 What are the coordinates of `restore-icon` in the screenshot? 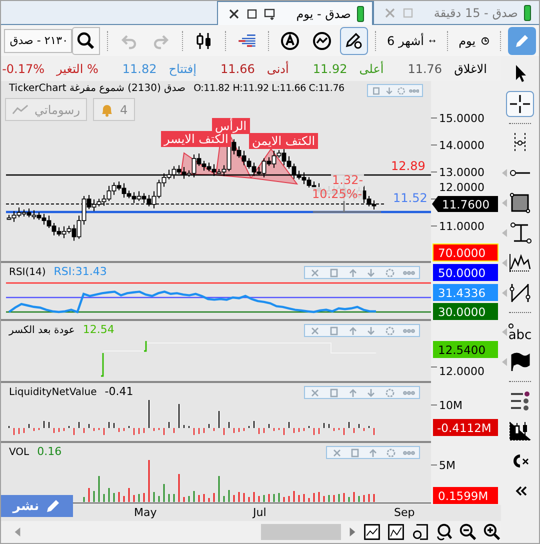 It's located at (270, 14).